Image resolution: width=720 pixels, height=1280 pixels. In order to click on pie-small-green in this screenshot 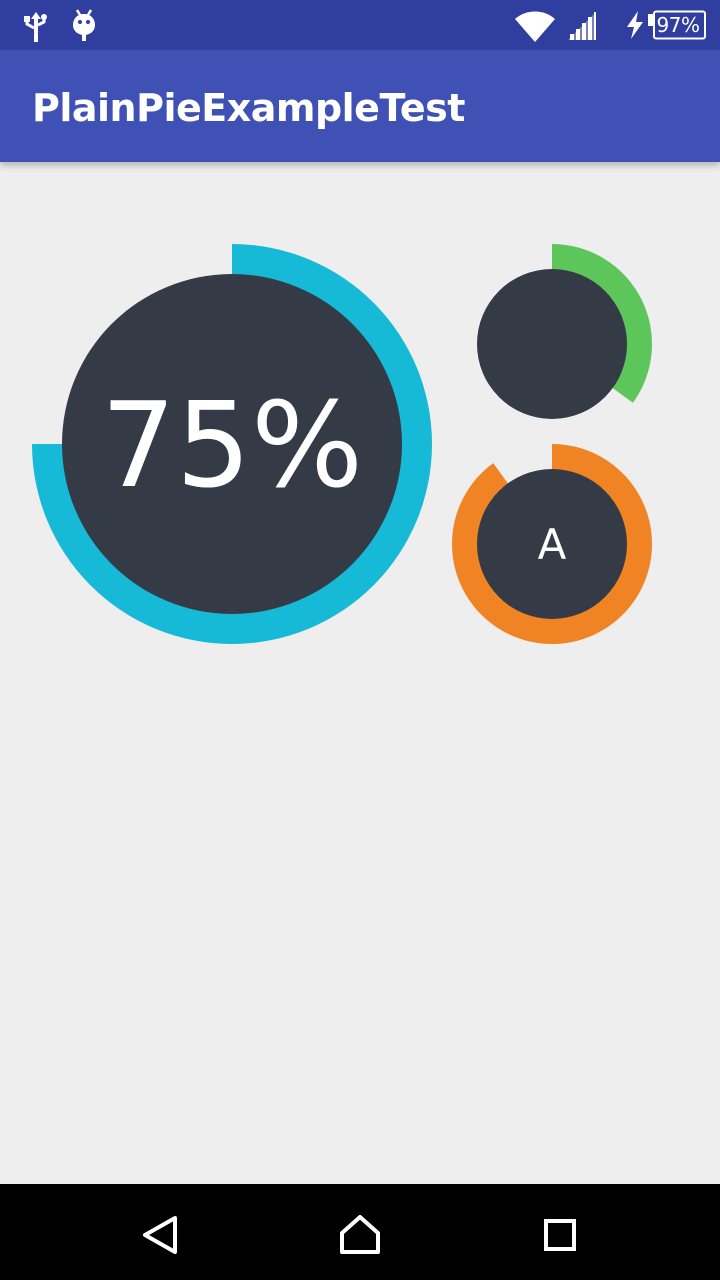, I will do `click(552, 344)`.